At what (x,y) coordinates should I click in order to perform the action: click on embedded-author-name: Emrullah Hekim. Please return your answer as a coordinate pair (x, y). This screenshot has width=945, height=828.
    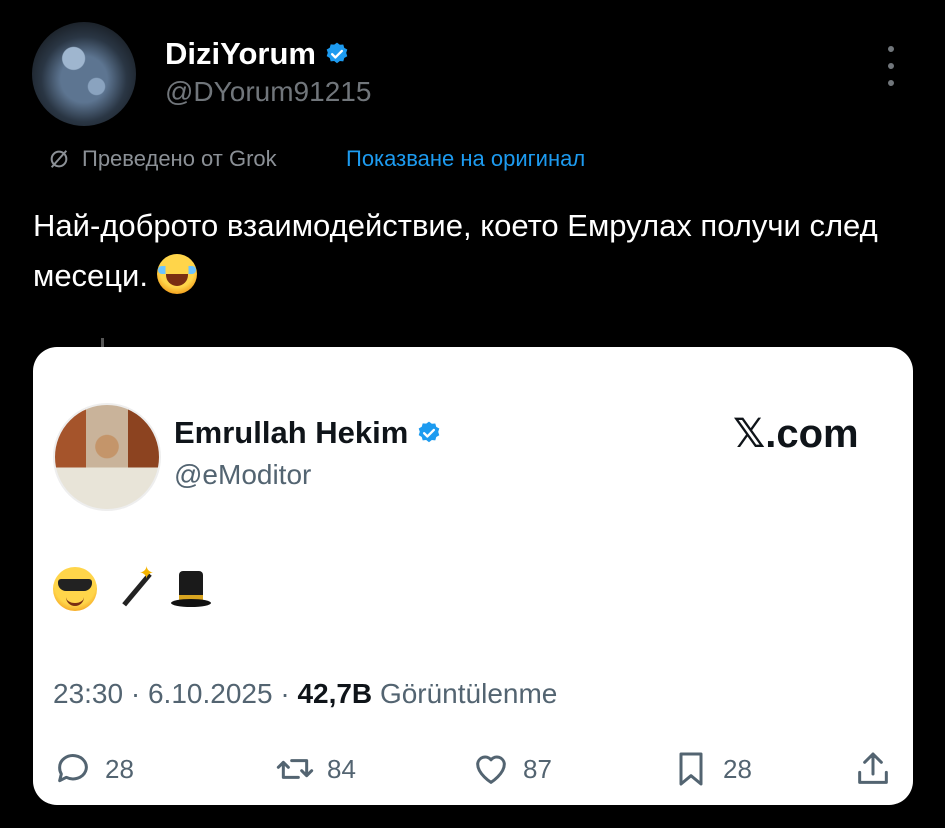
    Looking at the image, I should click on (308, 433).